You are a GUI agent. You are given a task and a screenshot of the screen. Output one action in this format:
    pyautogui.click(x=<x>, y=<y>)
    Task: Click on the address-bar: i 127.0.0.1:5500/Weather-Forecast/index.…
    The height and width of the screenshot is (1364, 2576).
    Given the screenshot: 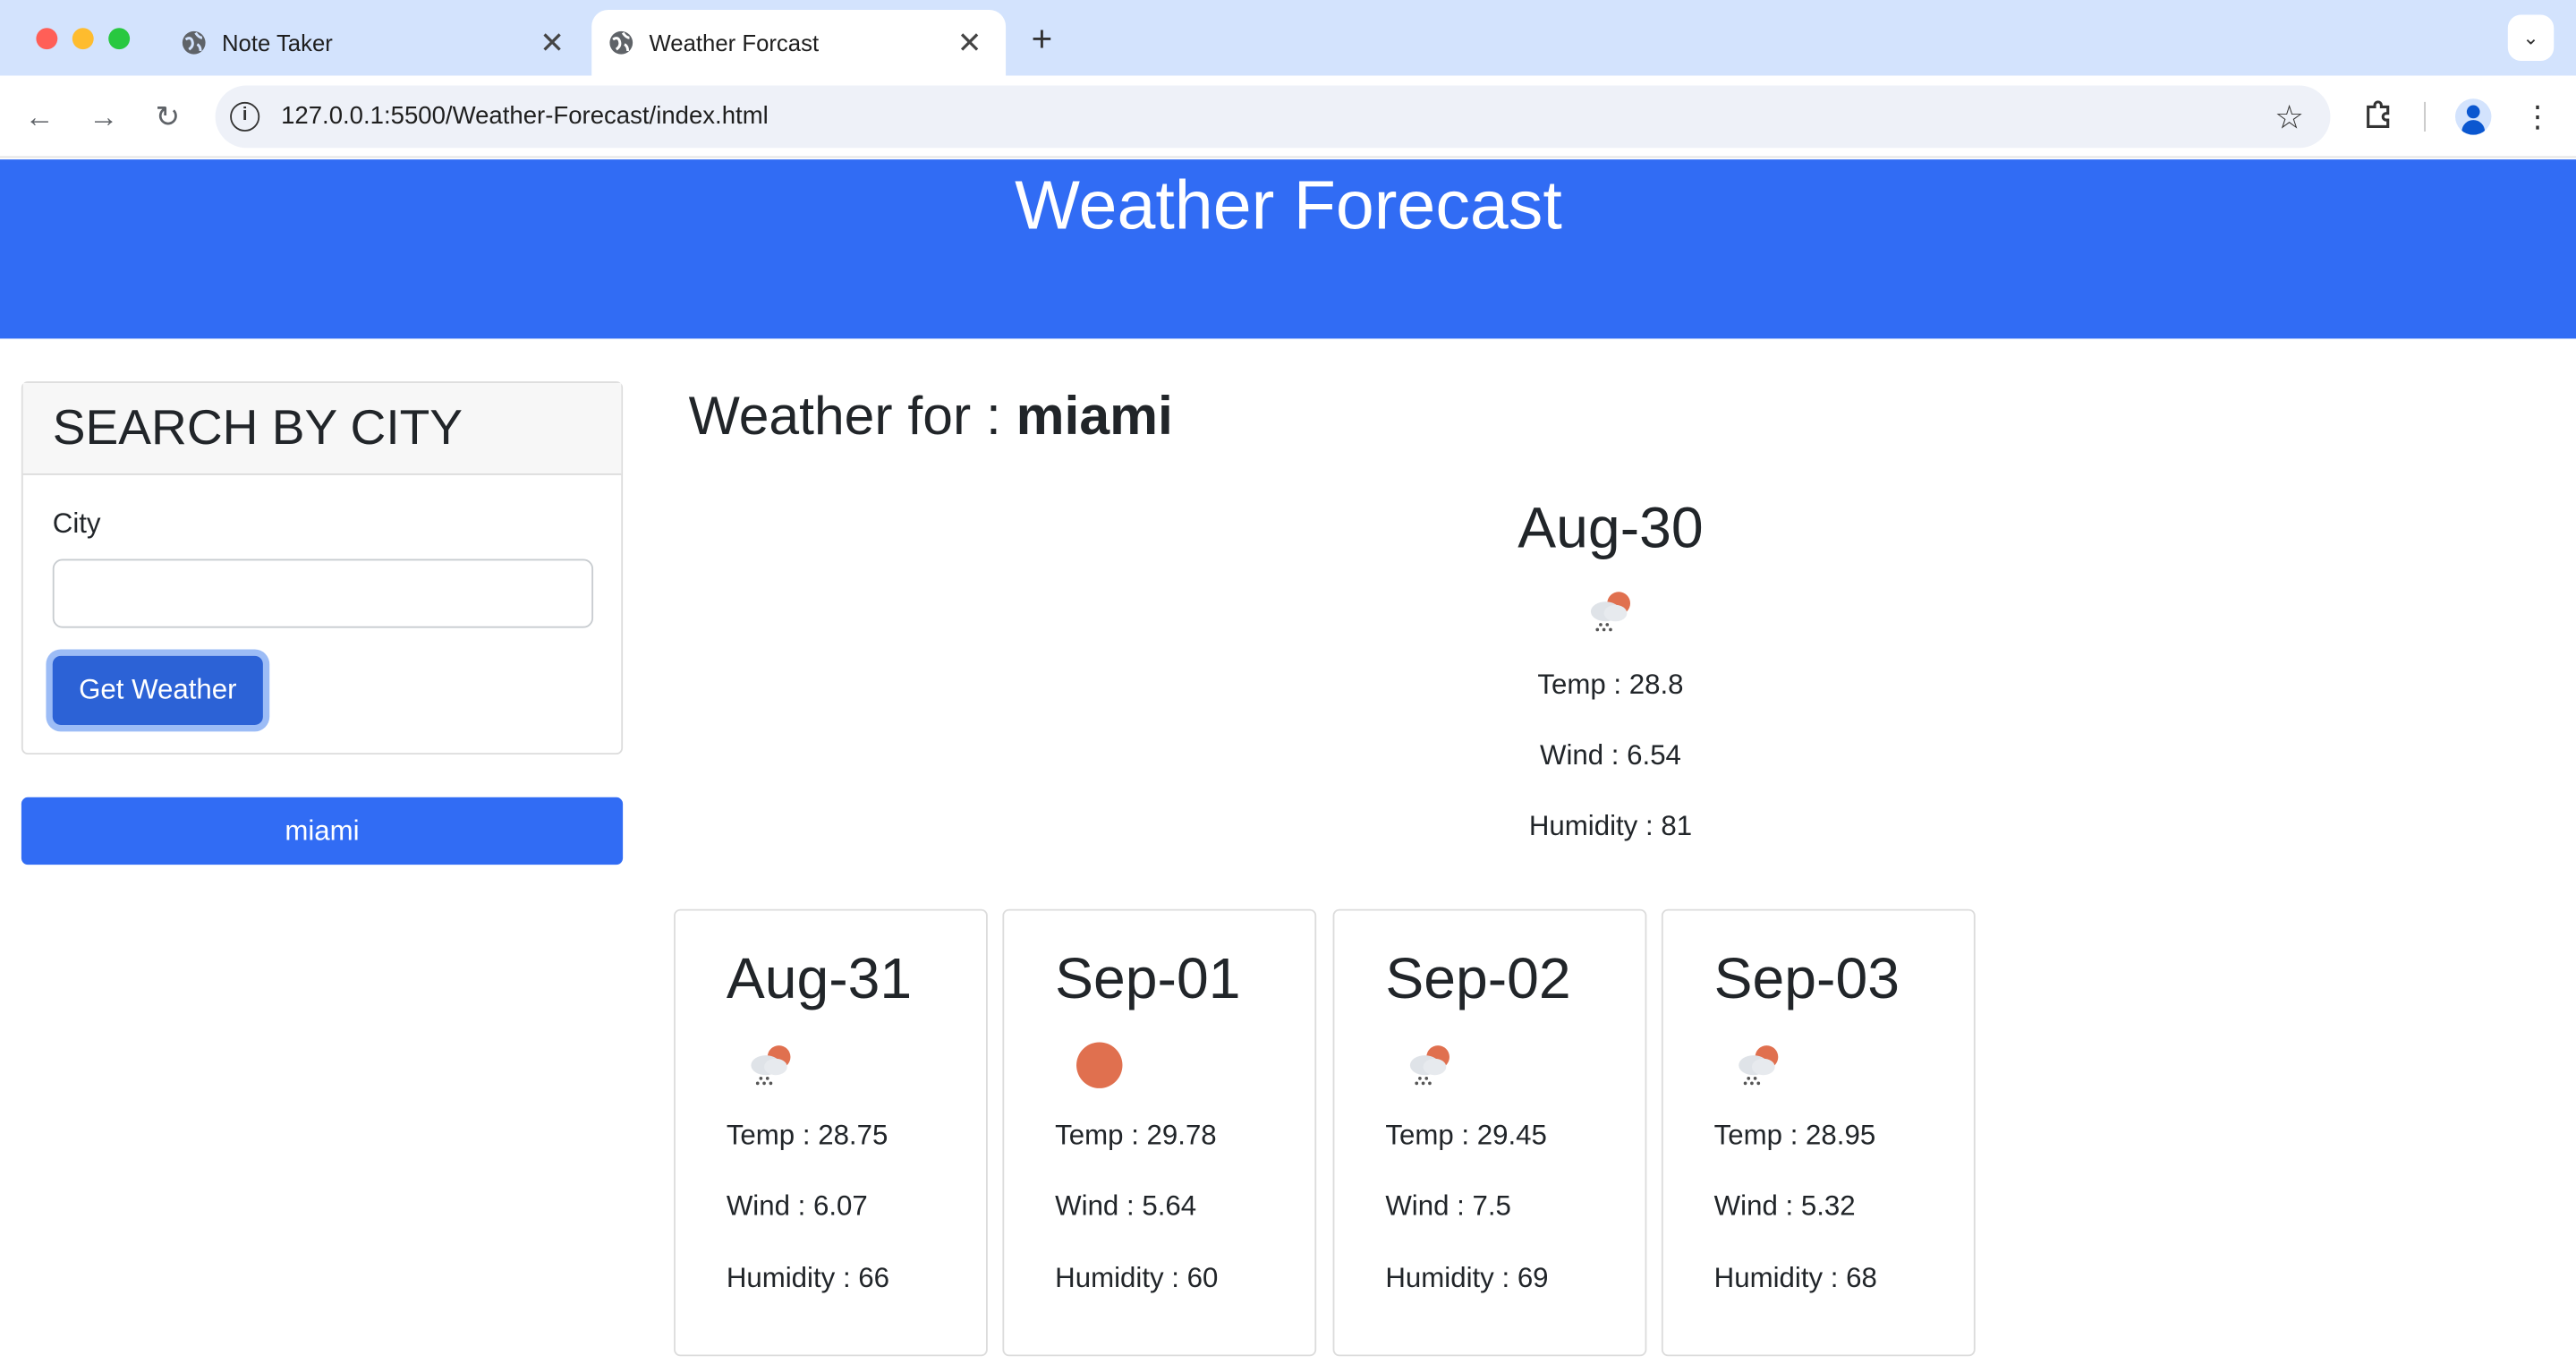 What is the action you would take?
    pyautogui.click(x=1273, y=117)
    